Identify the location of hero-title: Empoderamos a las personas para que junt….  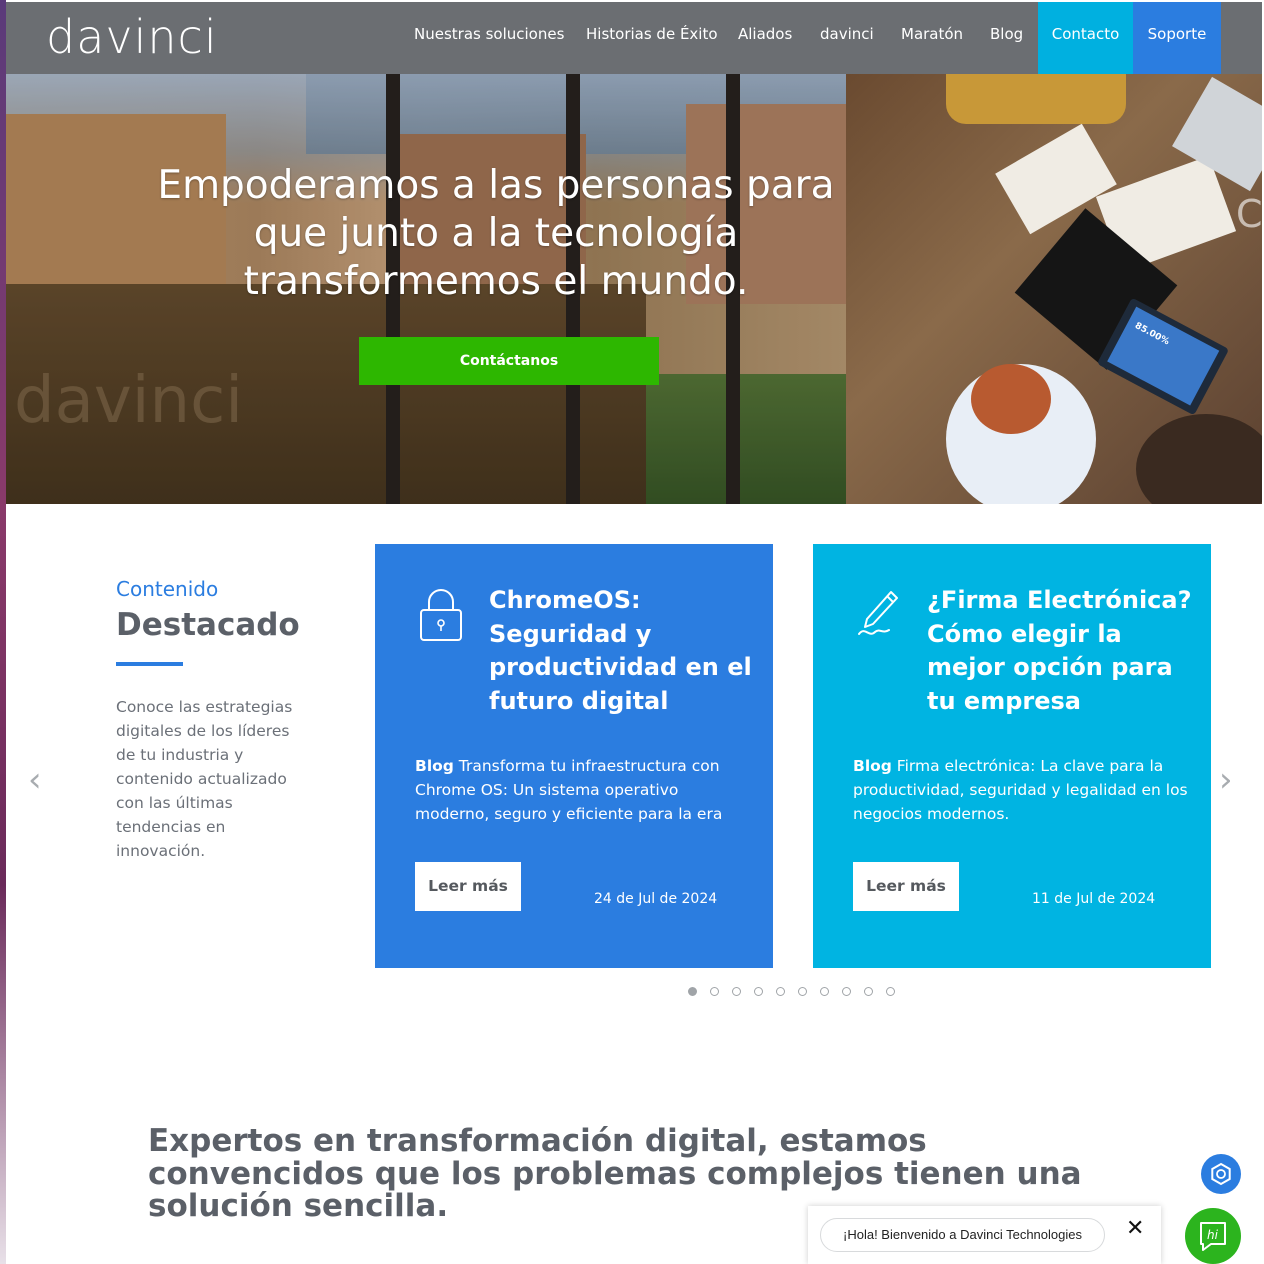
(496, 233).